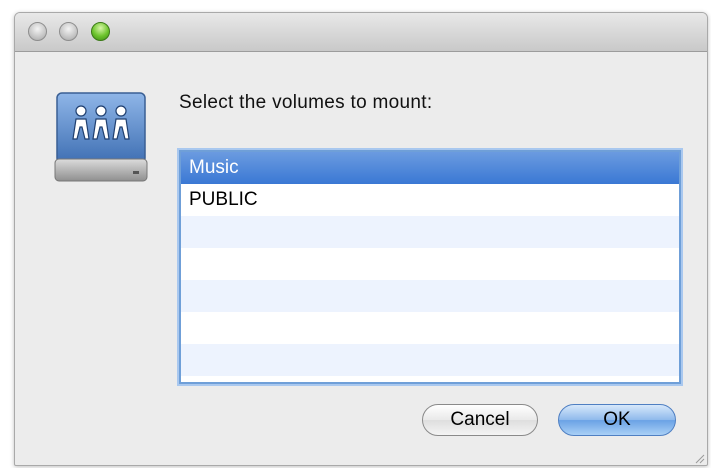 The width and height of the screenshot is (711, 468). Describe the element at coordinates (37, 31) in the screenshot. I see `close-icon` at that location.